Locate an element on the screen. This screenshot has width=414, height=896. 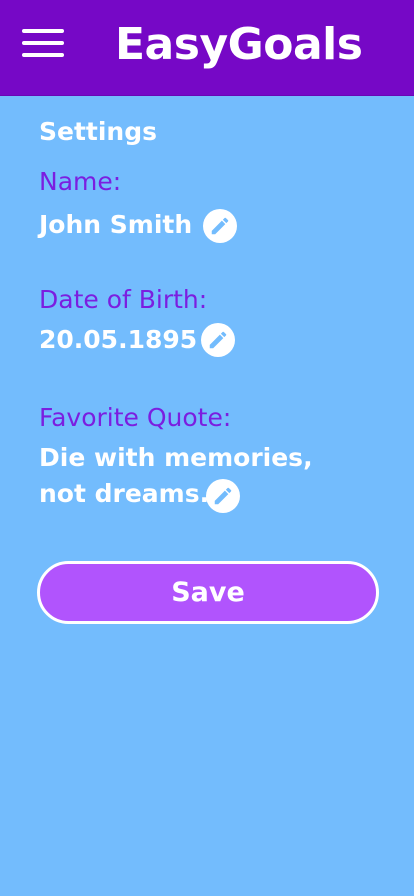
quote-value-line1: Die with memories, is located at coordinates (176, 457).